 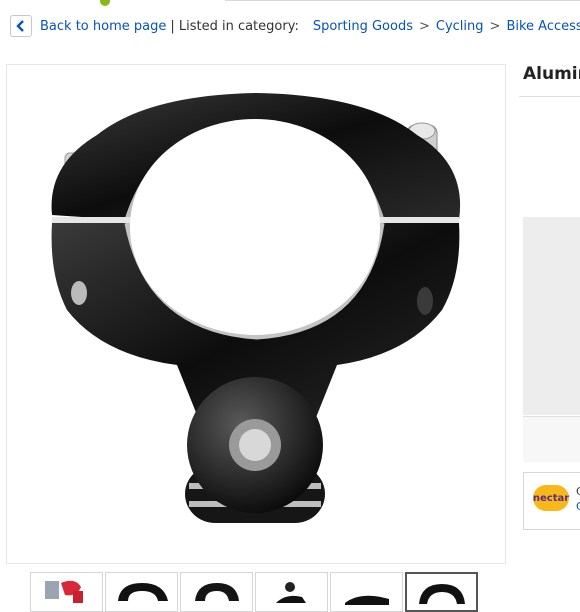 I want to click on back-button, so click(x=21, y=26).